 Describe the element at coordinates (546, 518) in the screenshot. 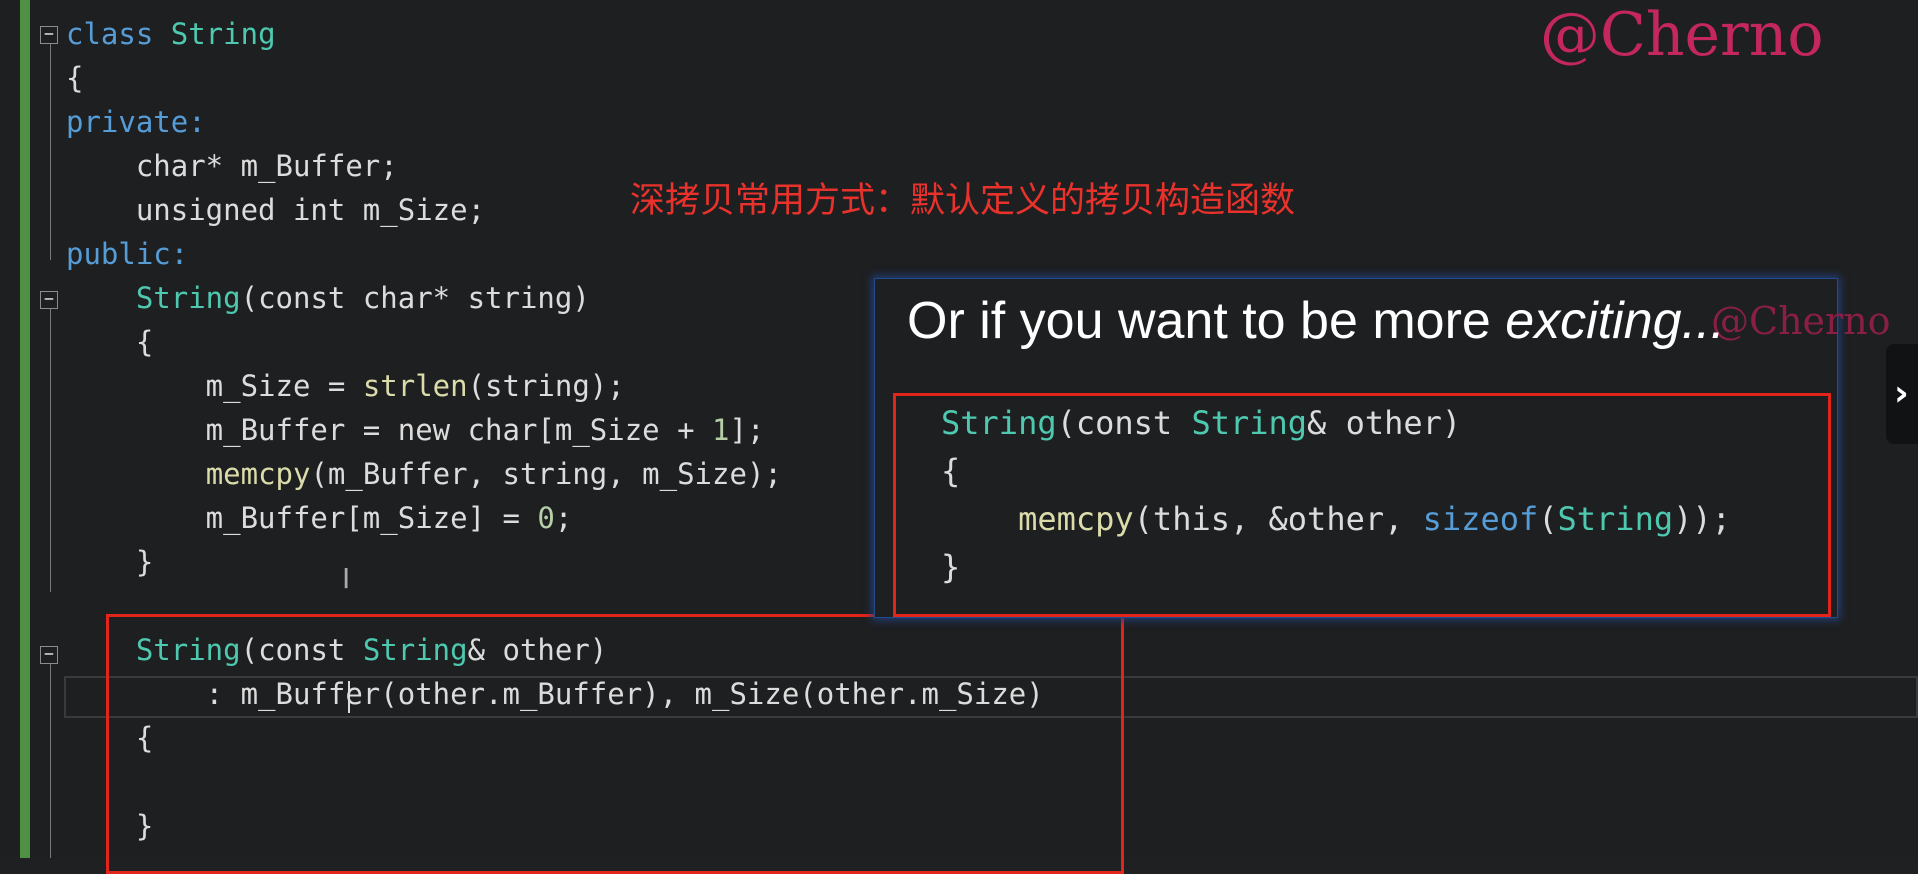

I see `number-literal: 0` at that location.